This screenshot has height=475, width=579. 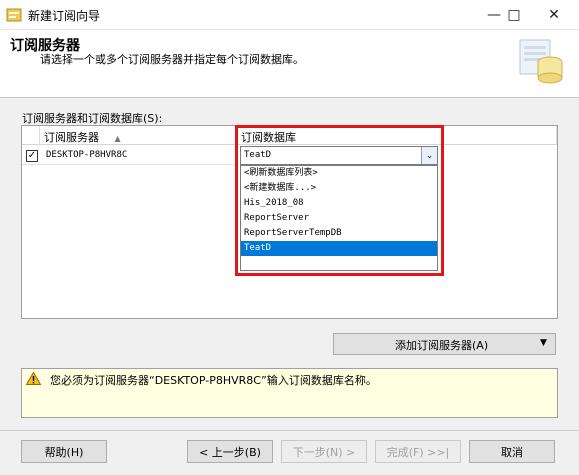 I want to click on close-icon: ✕, so click(x=554, y=15).